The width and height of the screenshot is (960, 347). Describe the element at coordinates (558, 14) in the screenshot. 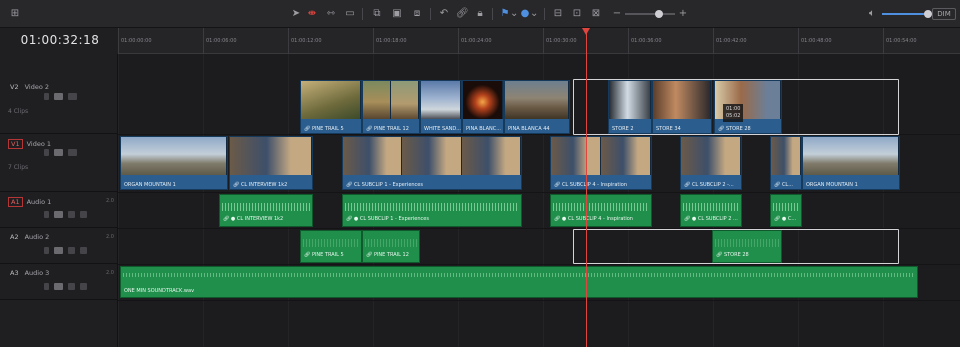

I see `full-extent-zoom-icon: ⊟` at that location.